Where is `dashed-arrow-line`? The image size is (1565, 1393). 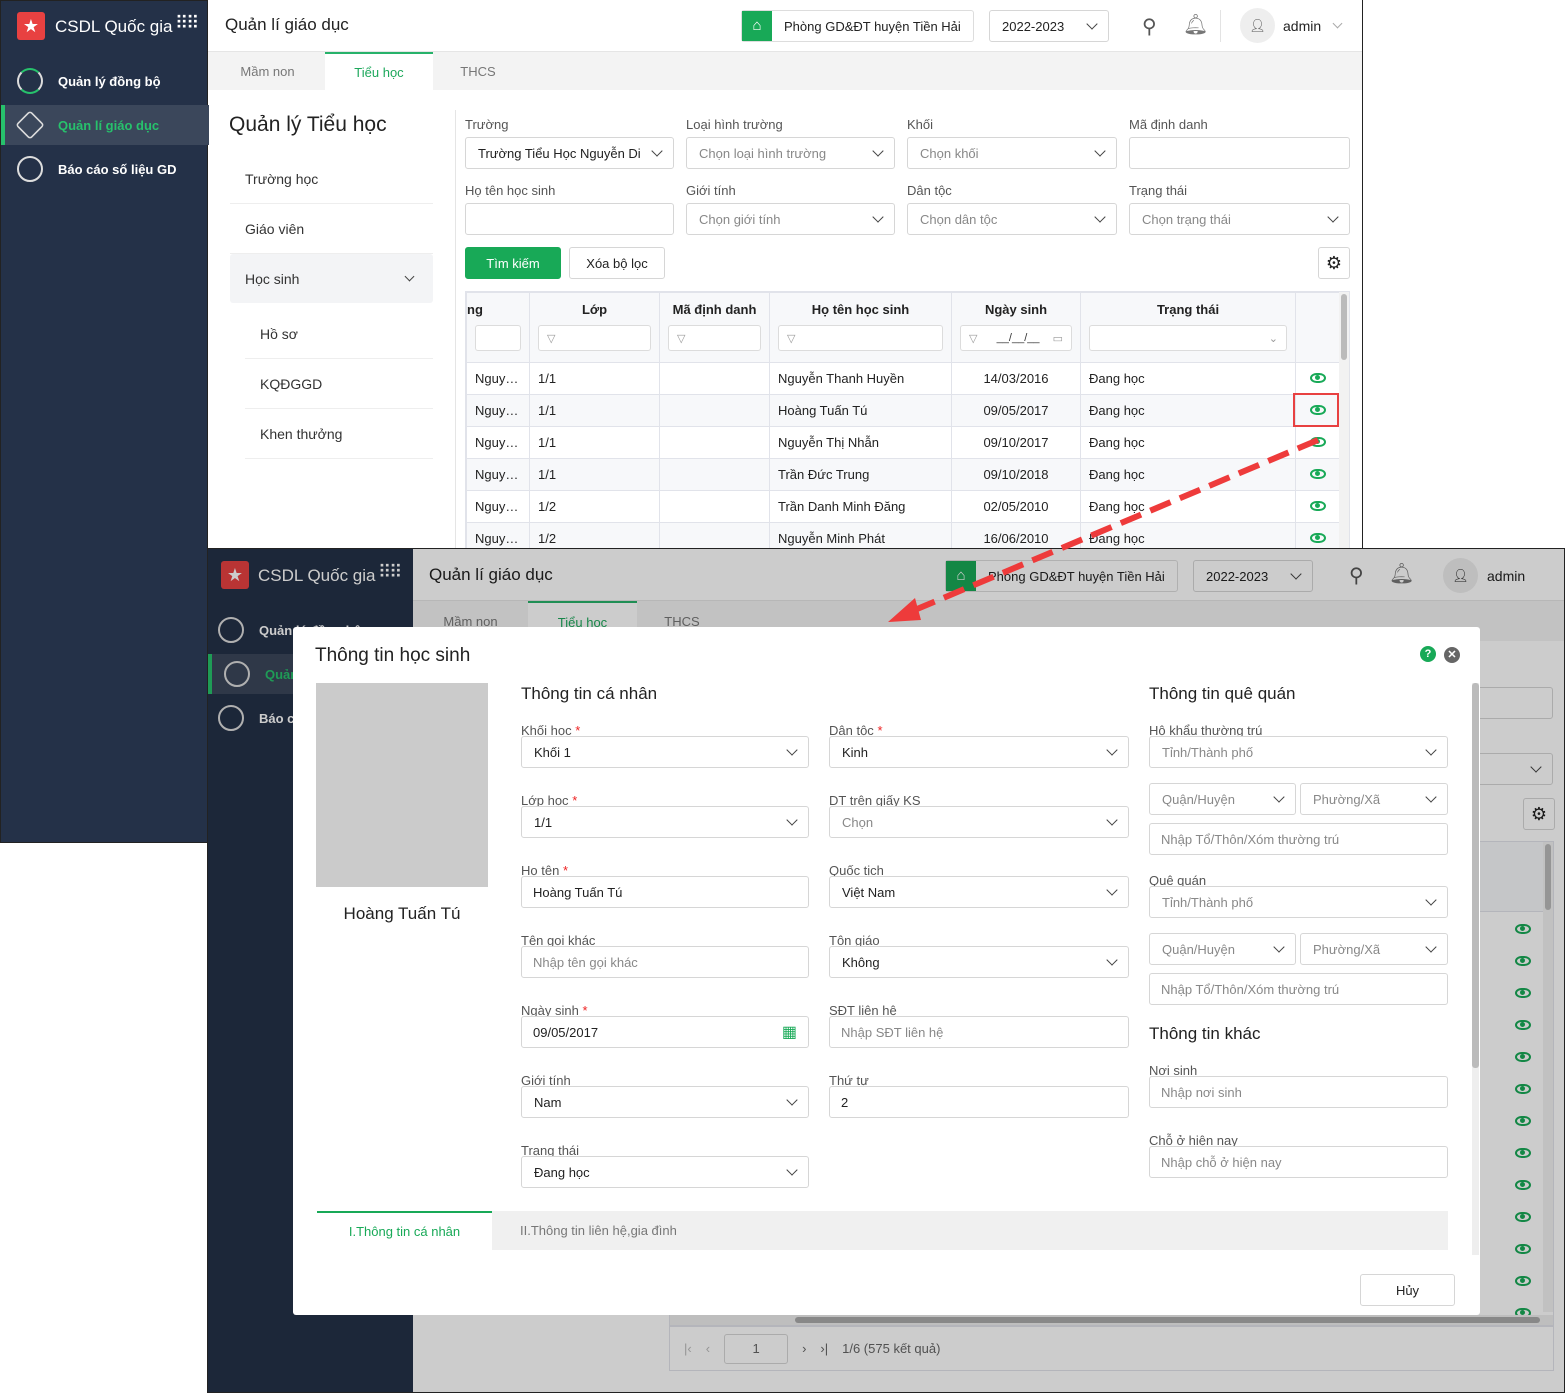 dashed-arrow-line is located at coordinates (1114, 526).